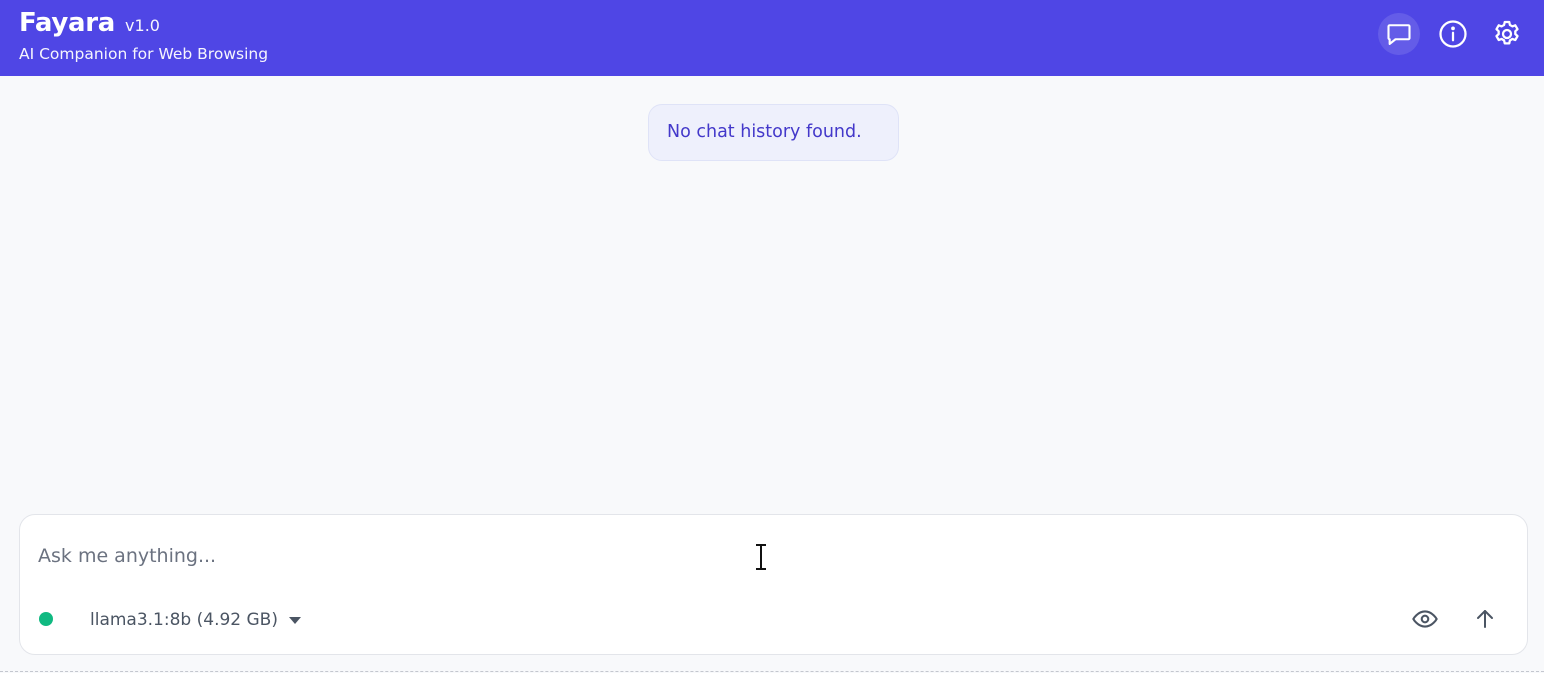 This screenshot has width=1544, height=673. I want to click on model-selected-label: llama3.1:8b (4.92 GB), so click(184, 620).